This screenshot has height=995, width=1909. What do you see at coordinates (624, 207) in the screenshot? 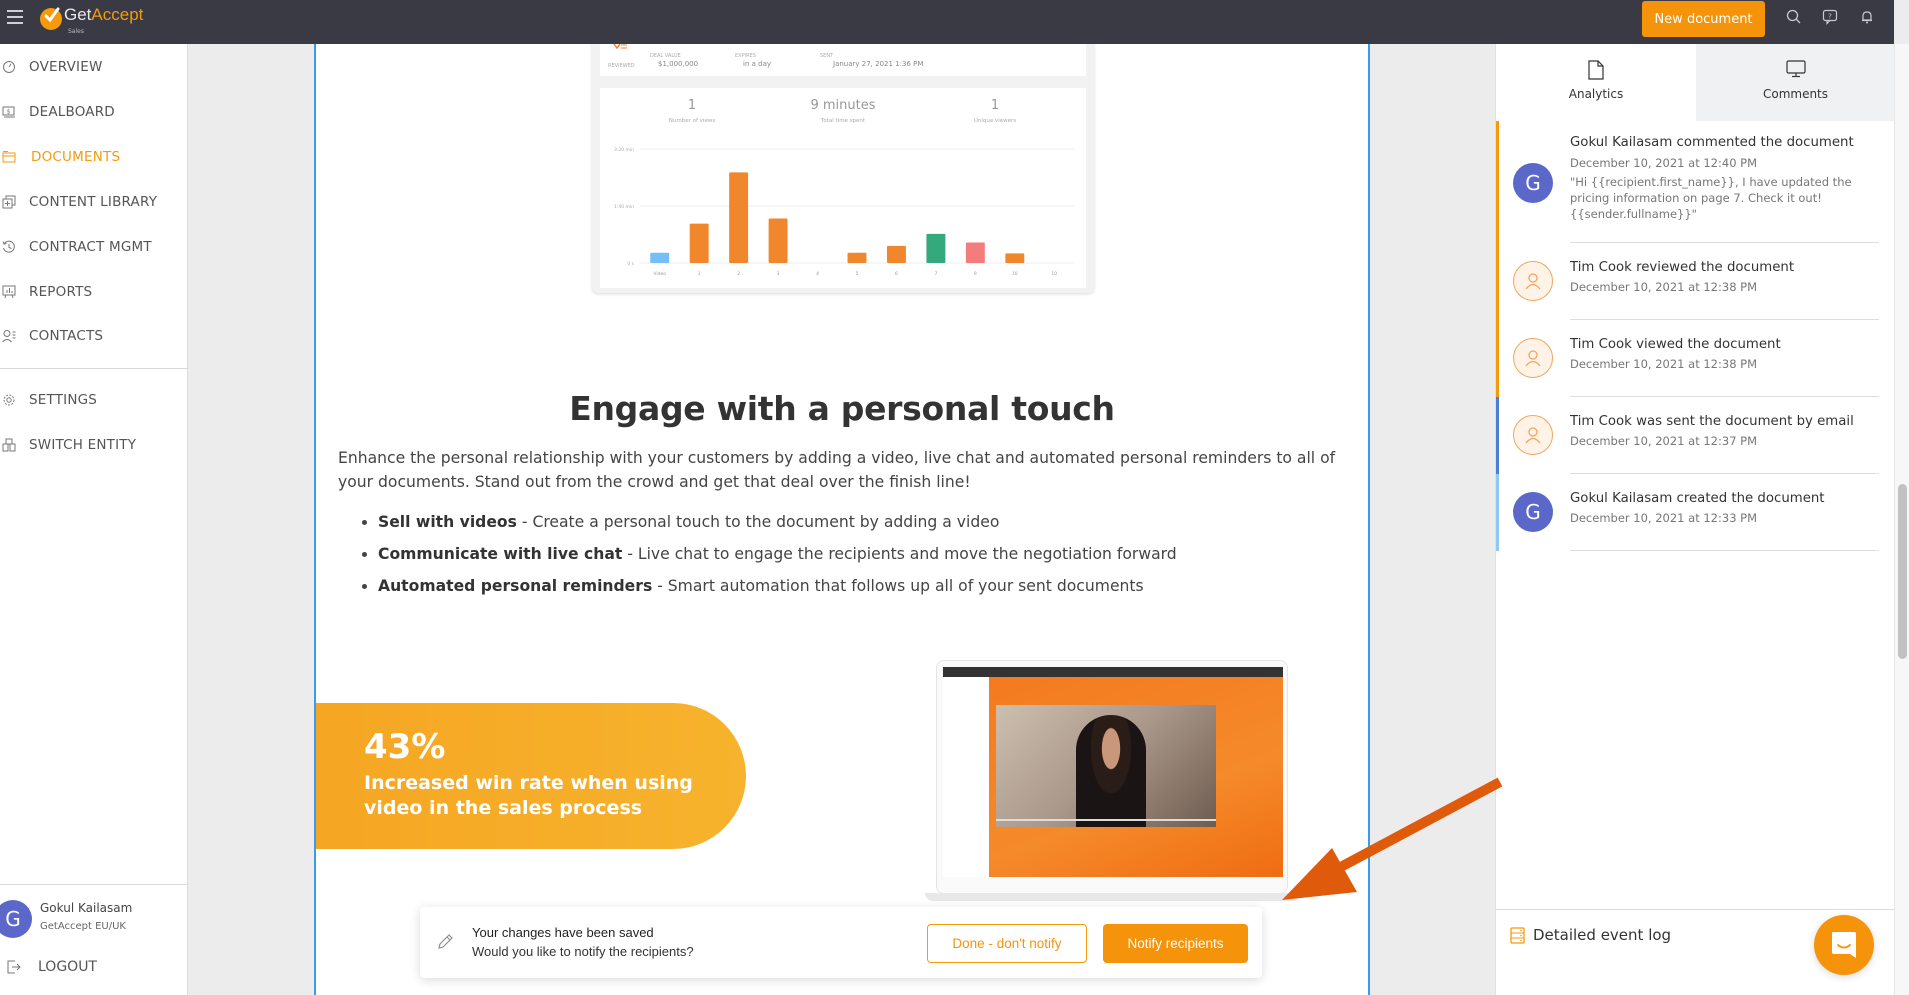
I see `y-tick-label: 1:40 min` at bounding box center [624, 207].